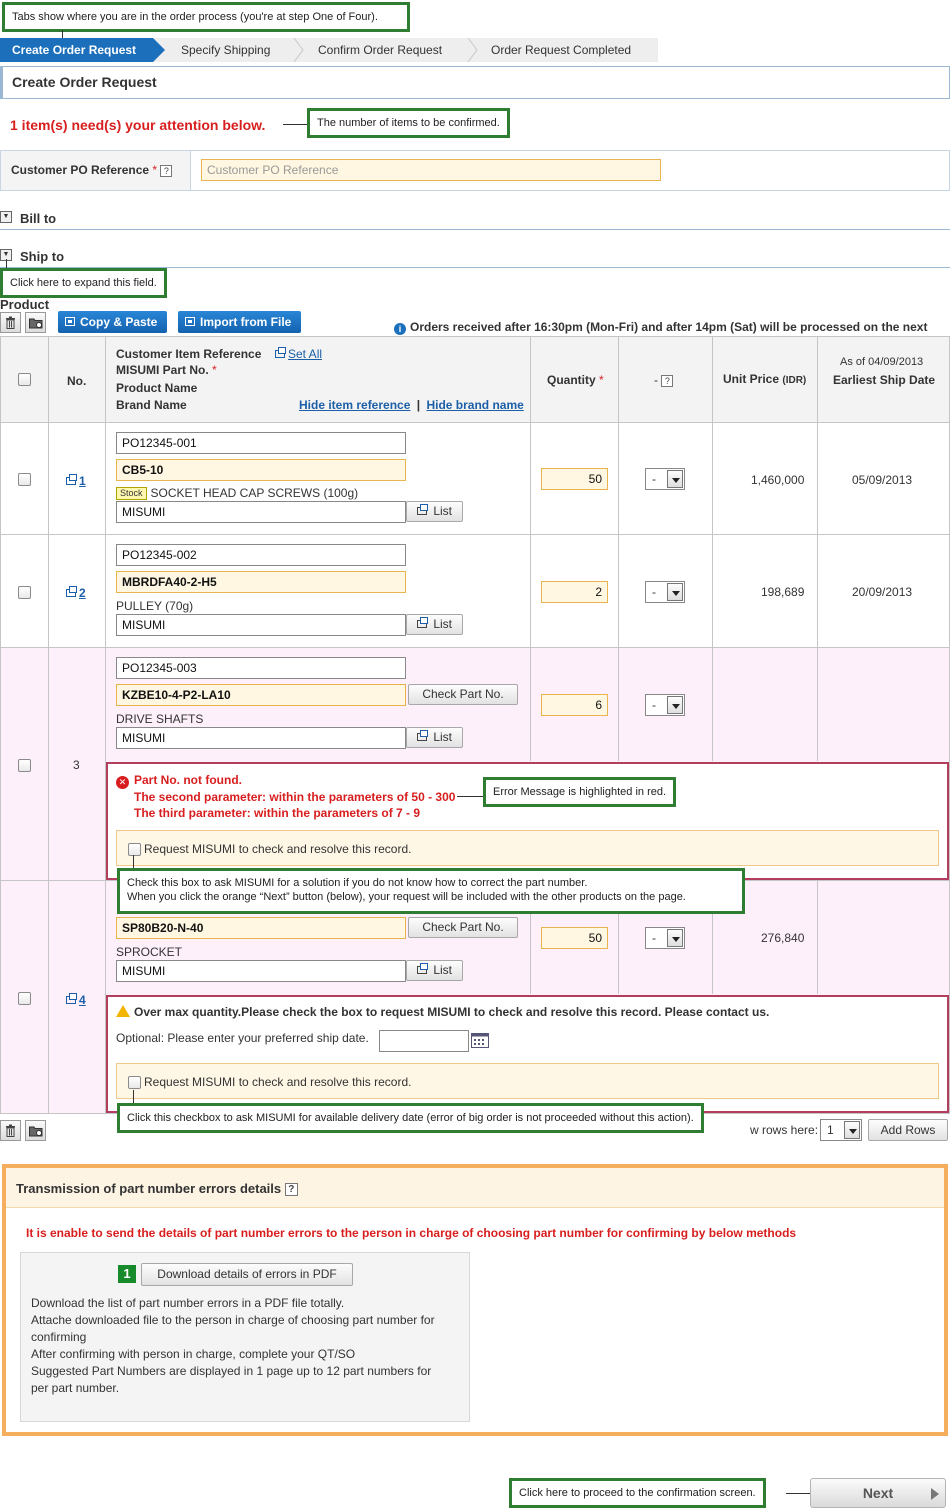  I want to click on import-from-file-button: Import from File, so click(240, 322).